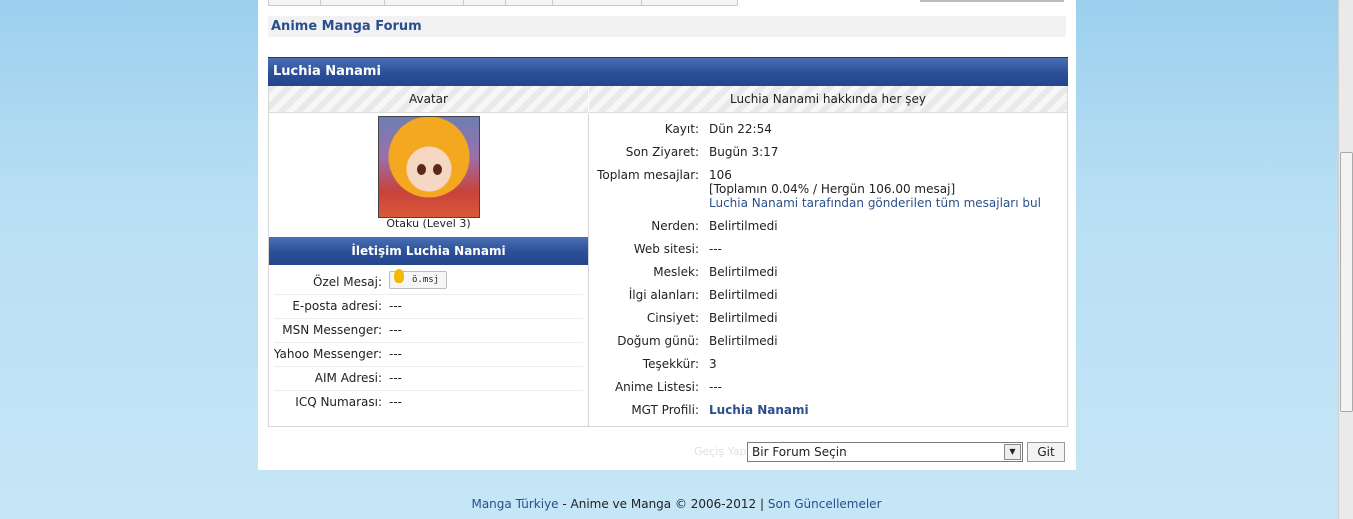  What do you see at coordinates (648, 175) in the screenshot?
I see `info-label: Toplam mesajlar:` at bounding box center [648, 175].